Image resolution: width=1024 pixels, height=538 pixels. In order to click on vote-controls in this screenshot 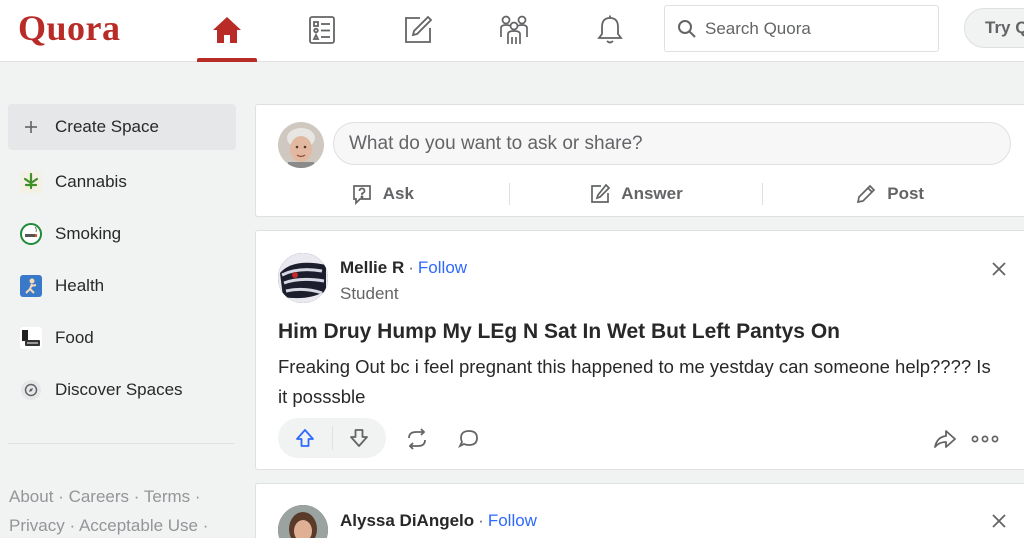, I will do `click(332, 438)`.